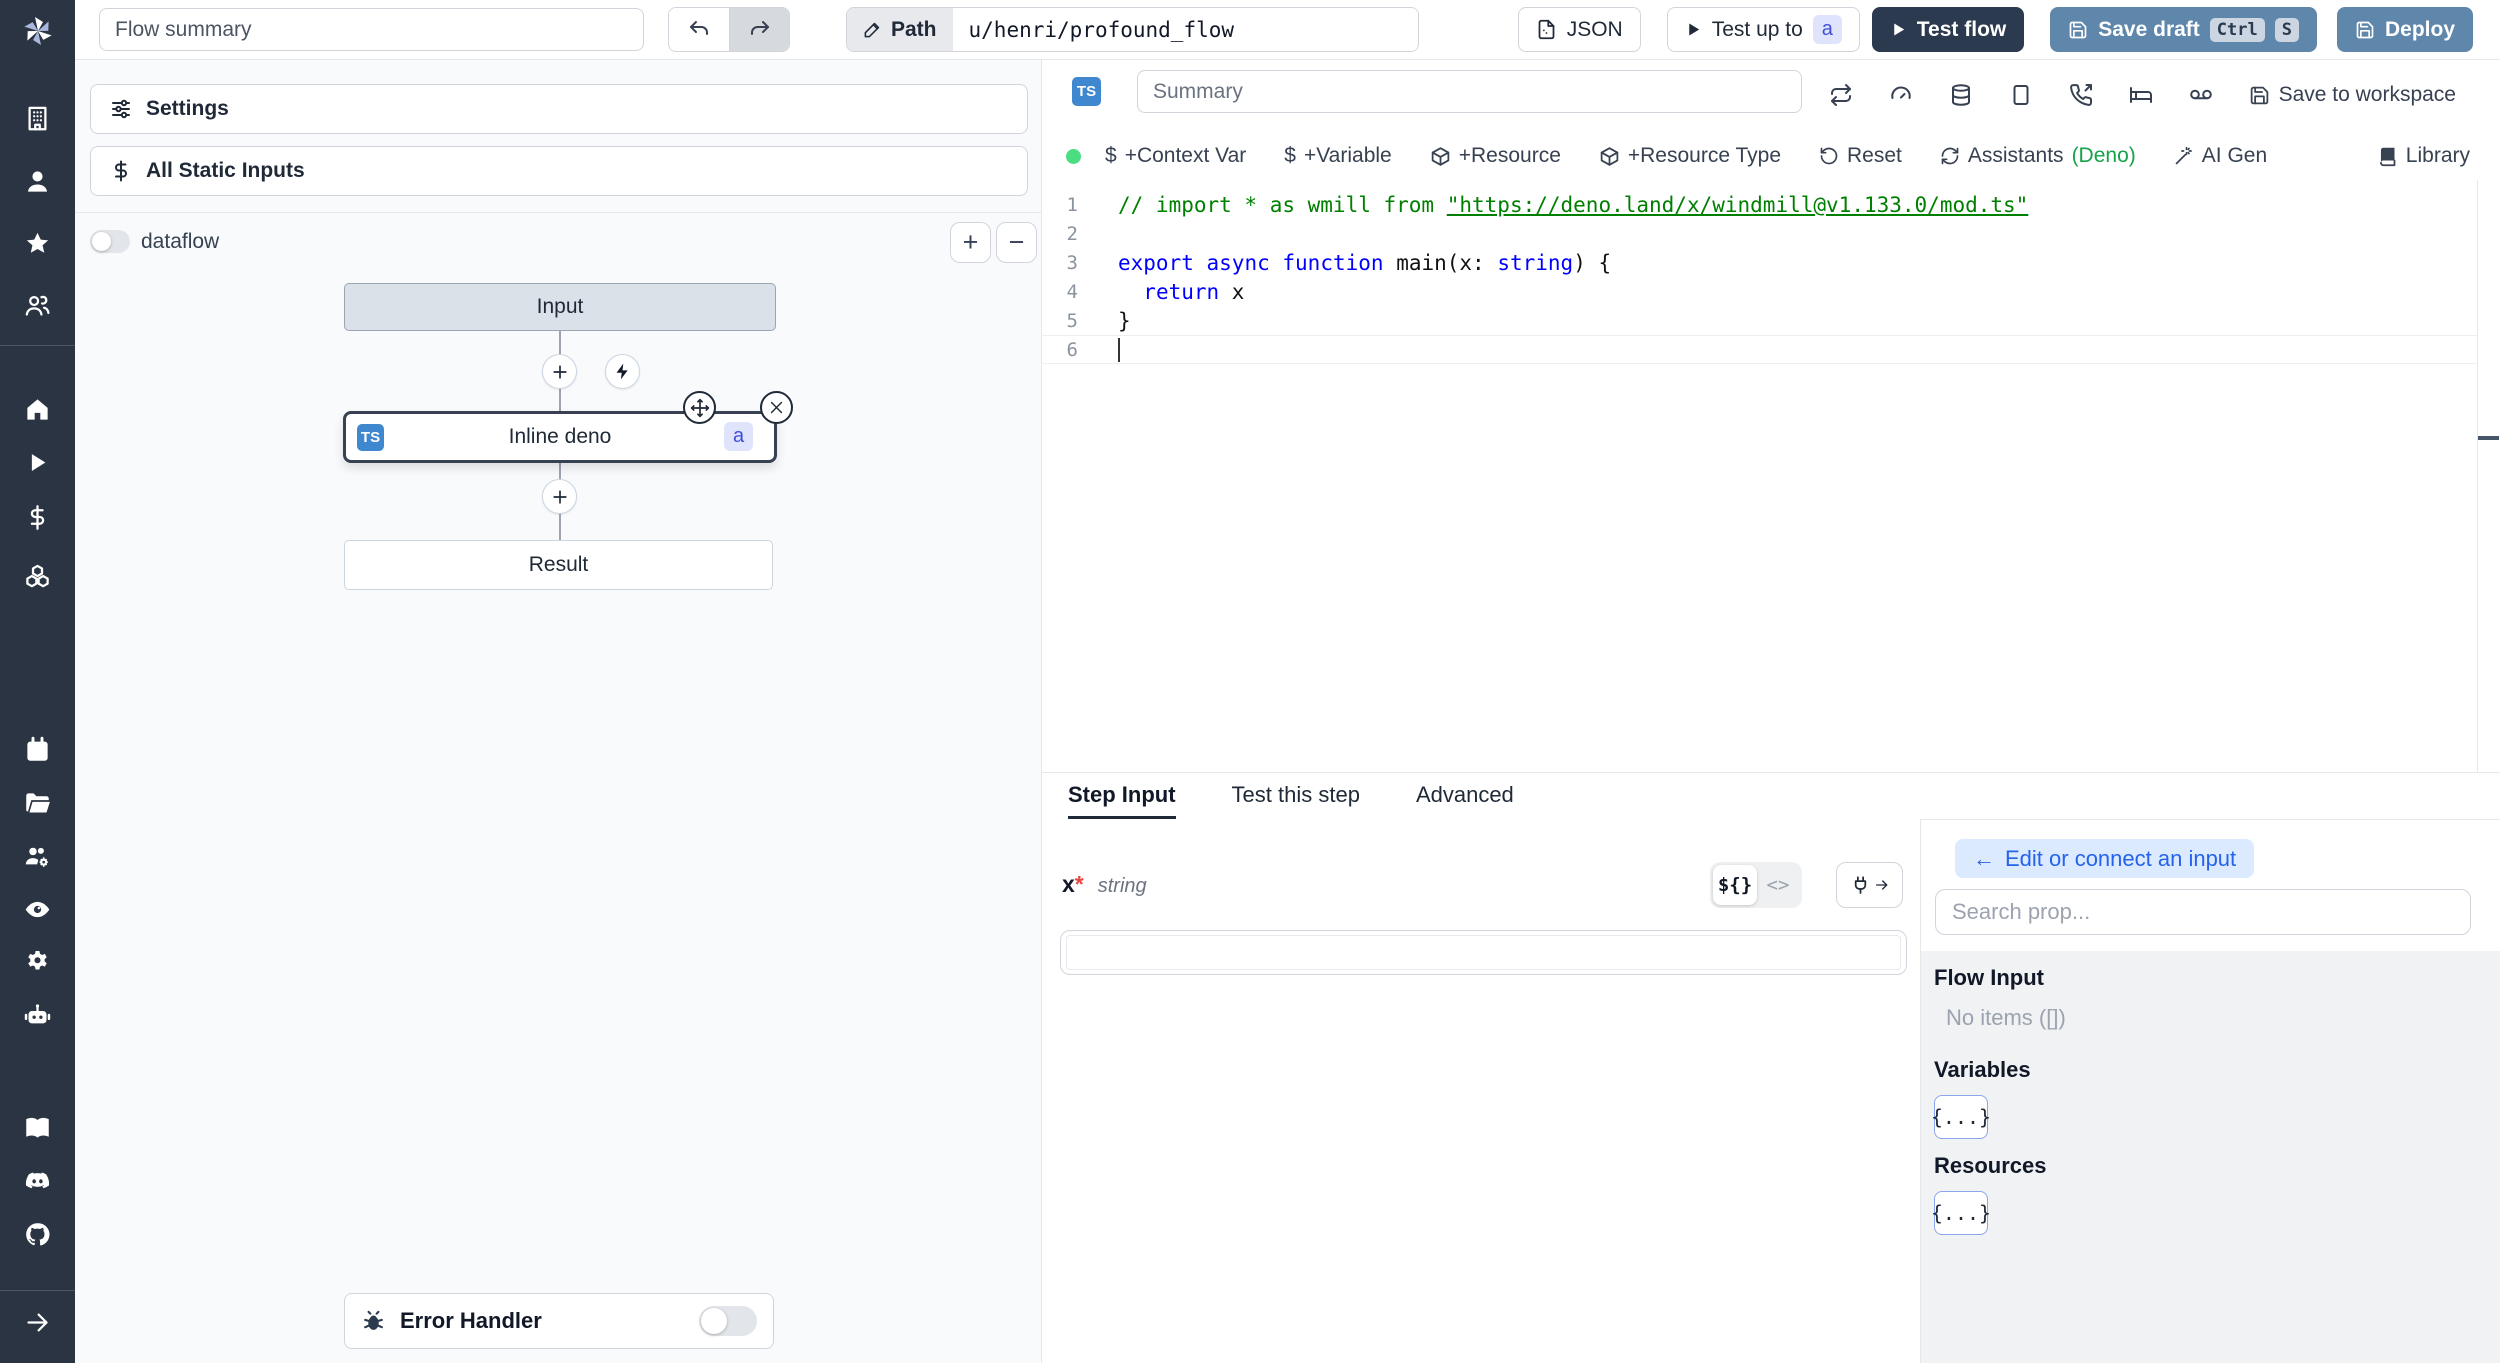 This screenshot has width=2500, height=1363. I want to click on tab-step-input-label: Step Input, so click(1122, 794).